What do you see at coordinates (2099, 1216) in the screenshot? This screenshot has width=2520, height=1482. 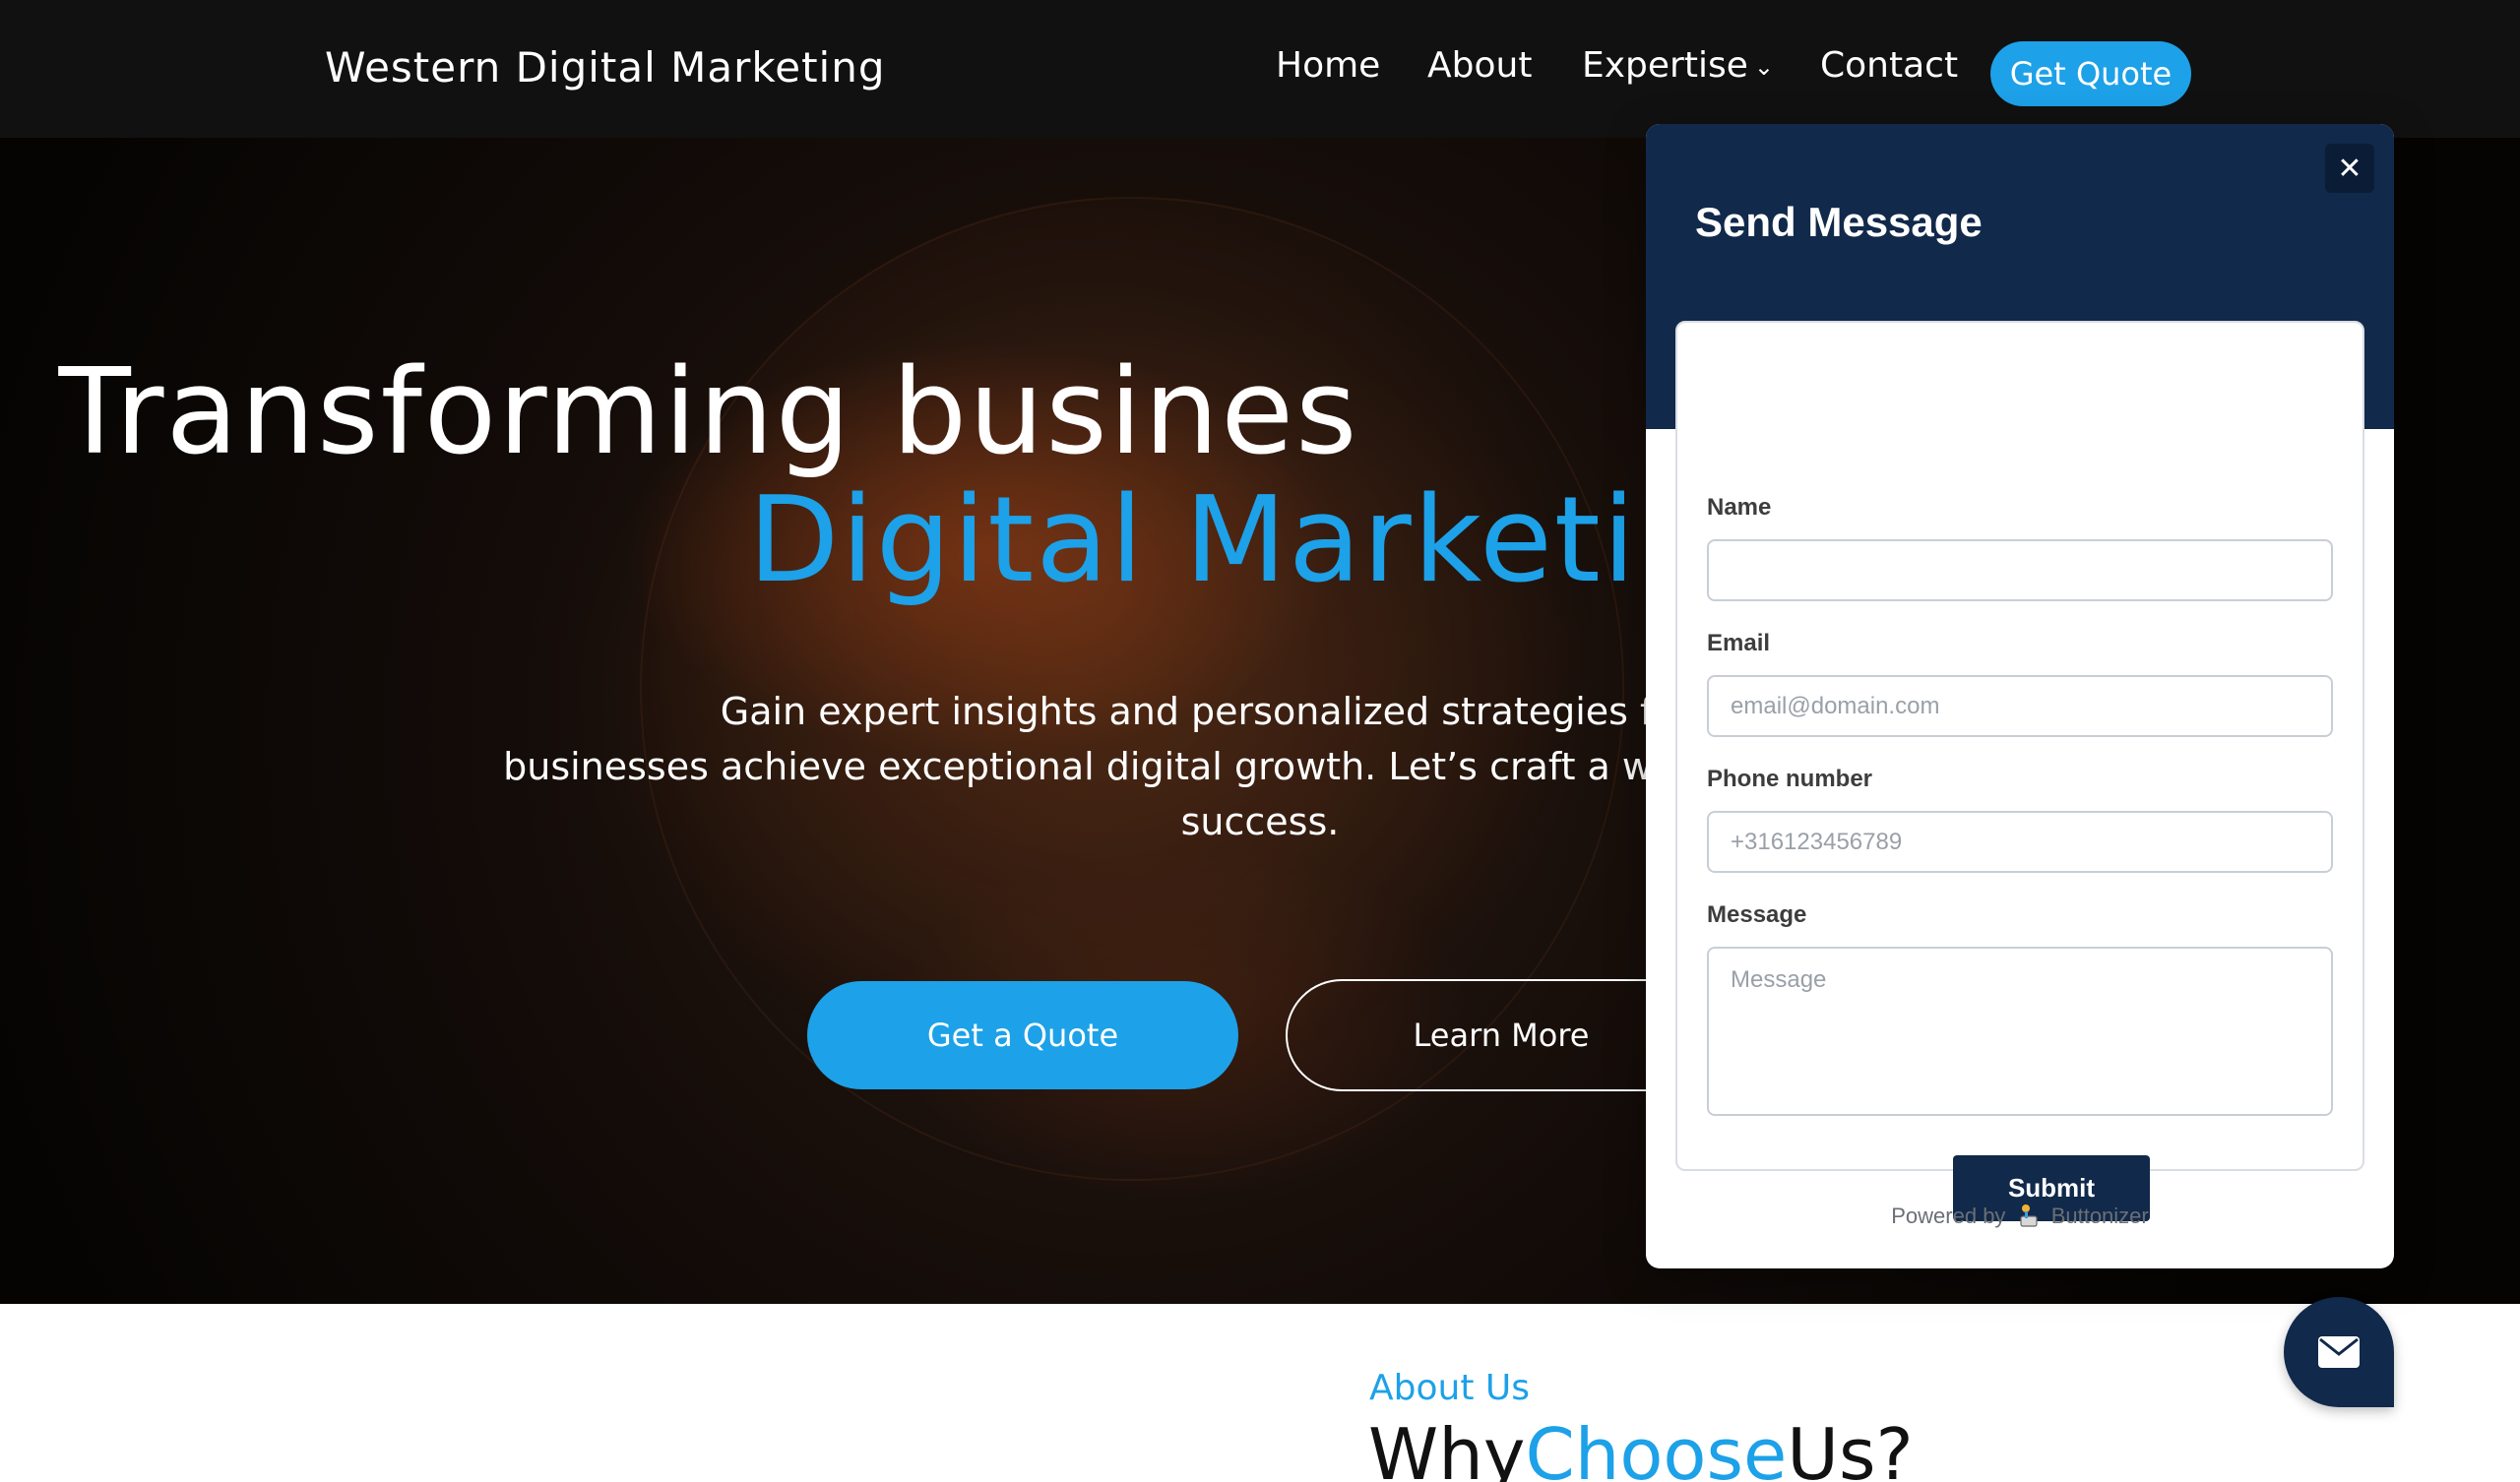 I see `buttonizer-brand-text: Buttonizer` at bounding box center [2099, 1216].